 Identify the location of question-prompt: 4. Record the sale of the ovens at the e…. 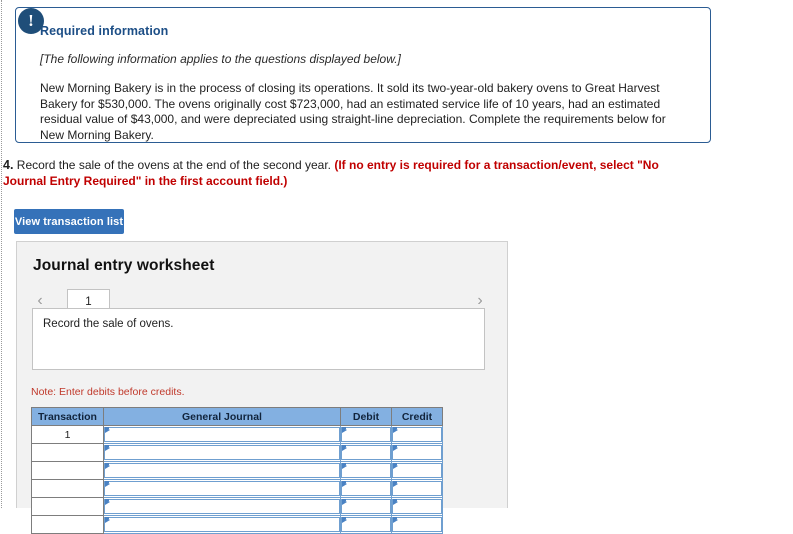
(353, 173).